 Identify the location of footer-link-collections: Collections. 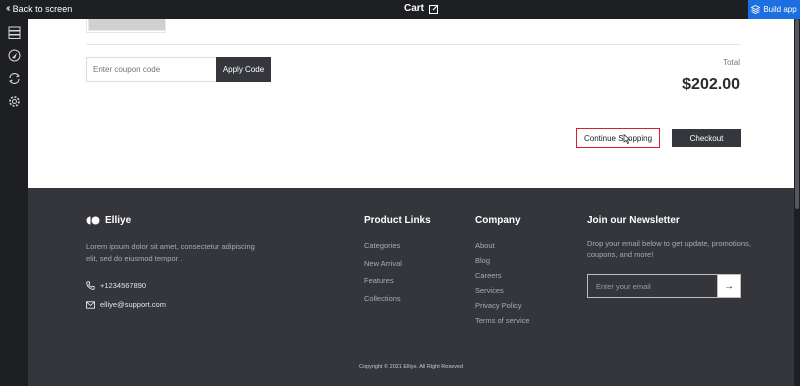
(383, 303).